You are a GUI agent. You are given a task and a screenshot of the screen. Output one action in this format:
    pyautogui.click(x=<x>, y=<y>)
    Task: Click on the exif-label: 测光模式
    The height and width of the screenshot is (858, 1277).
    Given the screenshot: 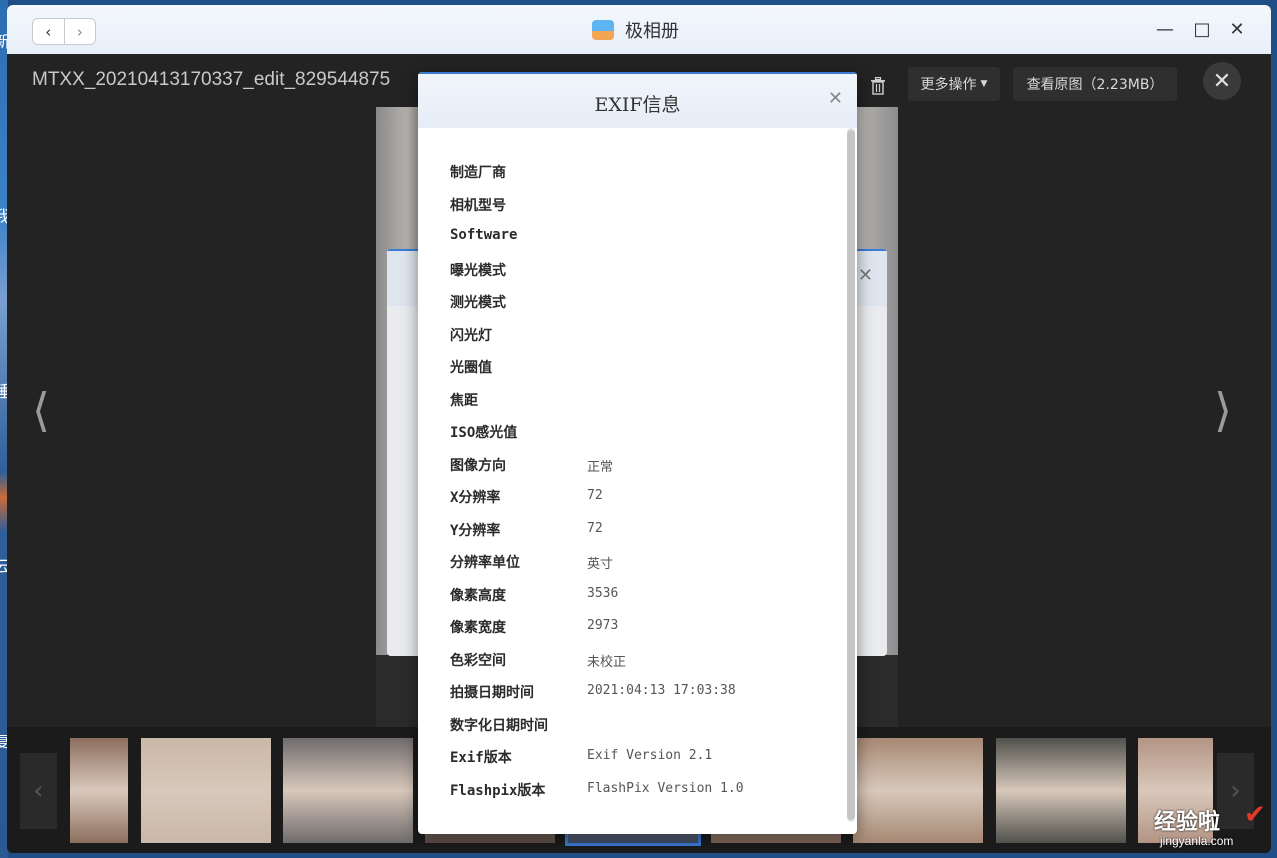 What is the action you would take?
    pyautogui.click(x=478, y=303)
    